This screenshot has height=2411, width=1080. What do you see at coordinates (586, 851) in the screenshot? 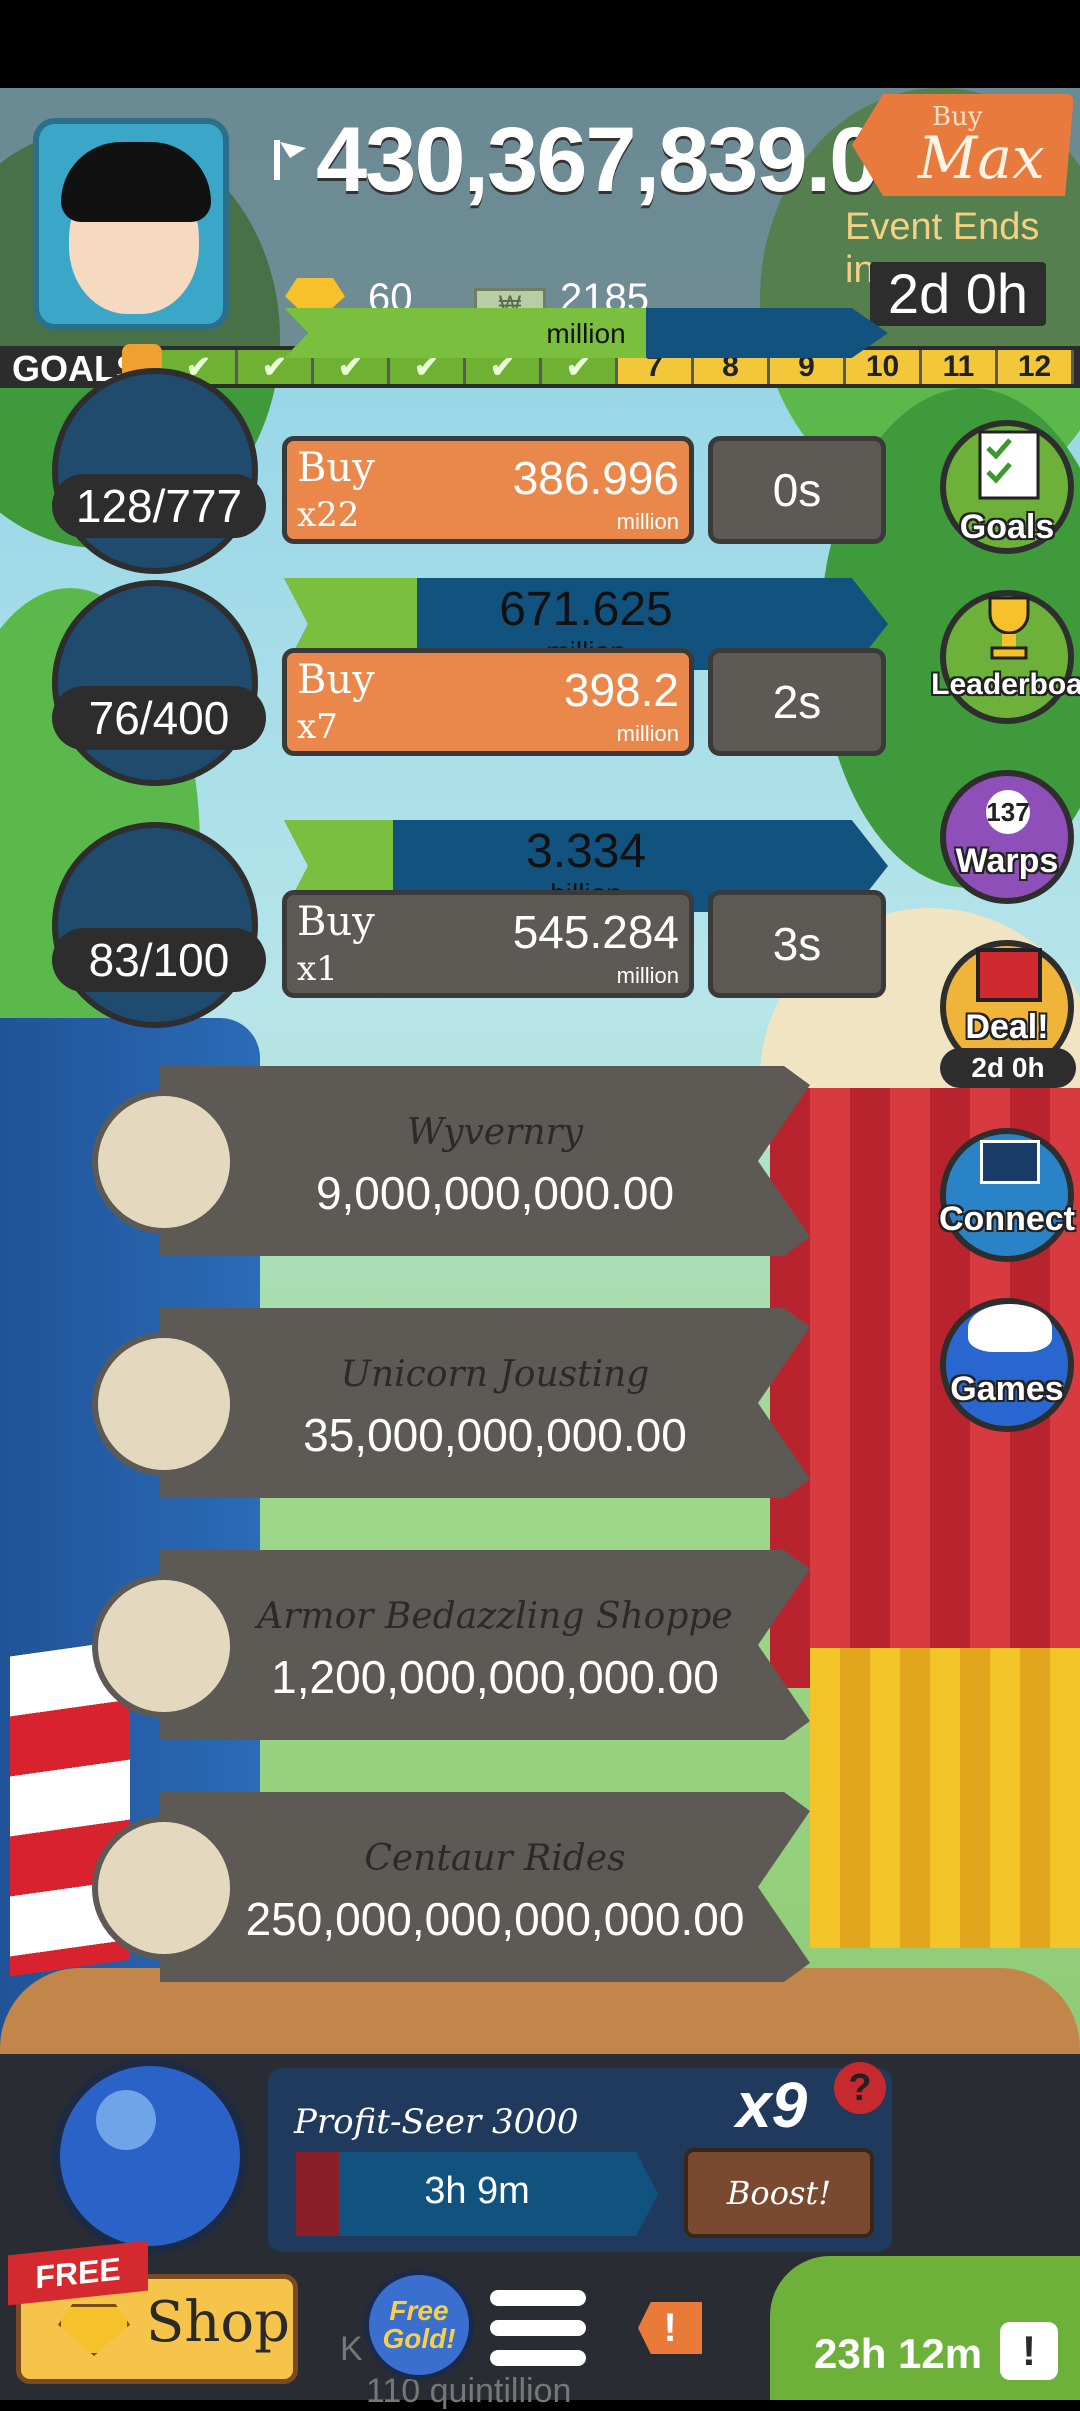
I see `profit-value: 3.334` at bounding box center [586, 851].